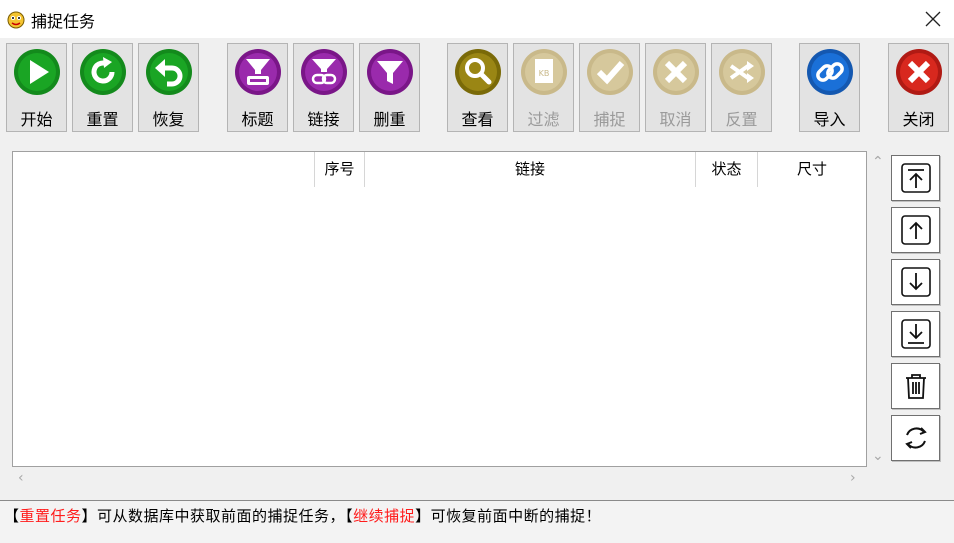 Image resolution: width=954 pixels, height=543 pixels. Describe the element at coordinates (877, 309) in the screenshot. I see `vertical-scrollbar: ⌃ ⌄` at that location.